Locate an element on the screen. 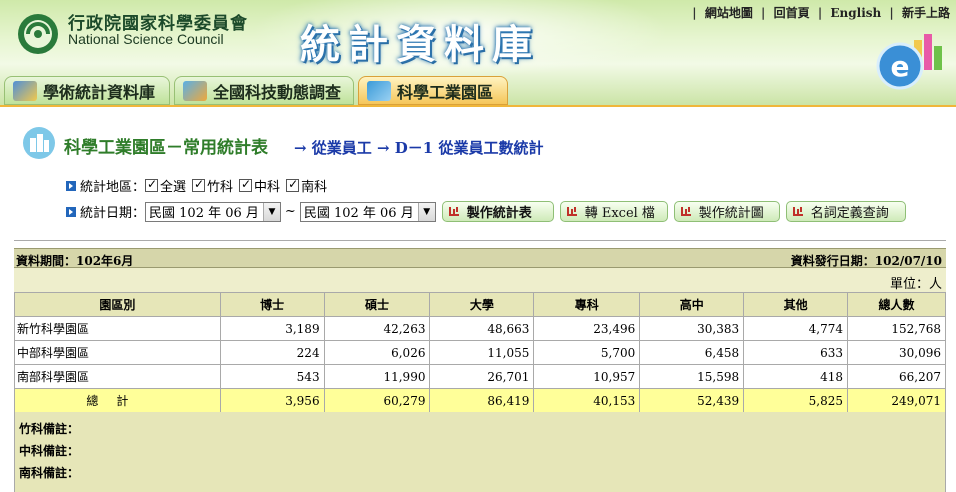 This screenshot has height=492, width=956. tab-science-park: 科學工業園區 is located at coordinates (433, 90).